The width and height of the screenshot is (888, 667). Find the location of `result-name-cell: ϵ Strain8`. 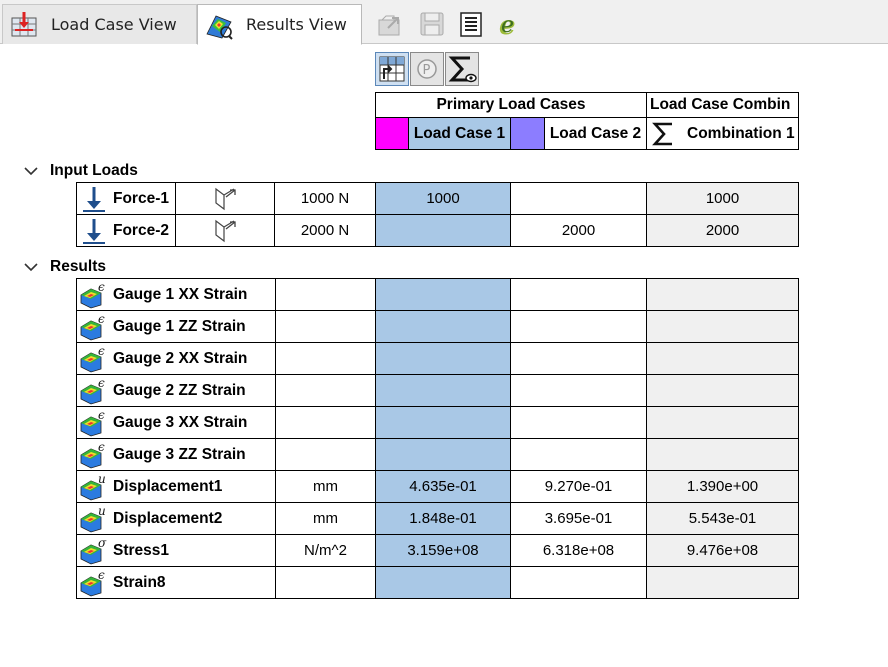

result-name-cell: ϵ Strain8 is located at coordinates (176, 582).